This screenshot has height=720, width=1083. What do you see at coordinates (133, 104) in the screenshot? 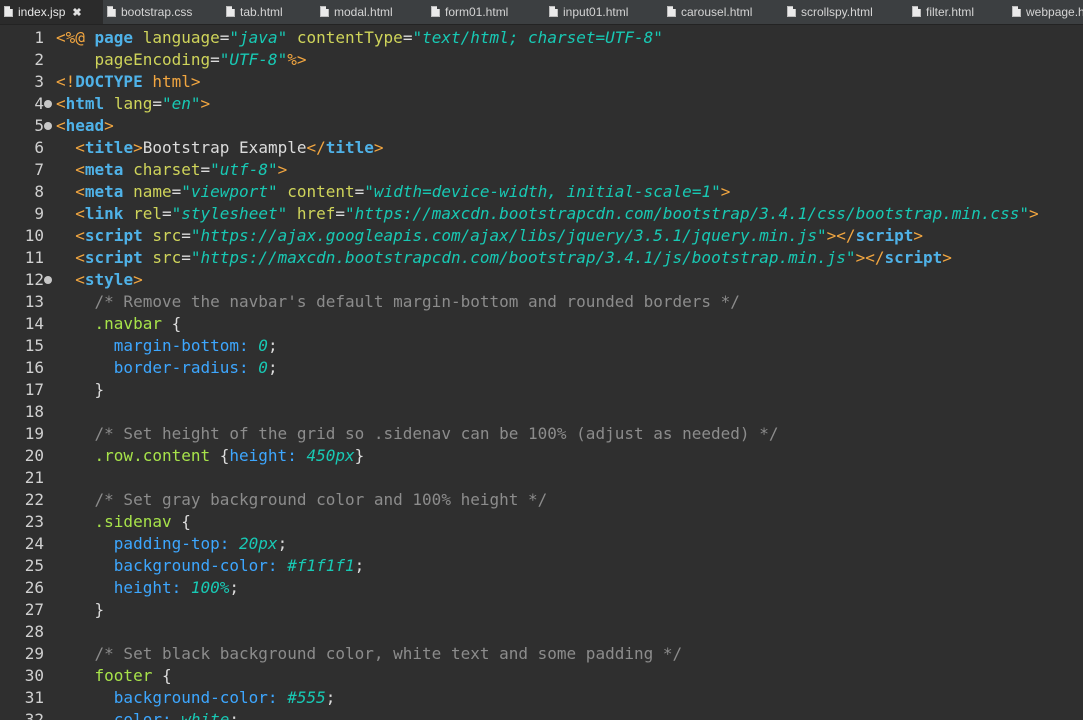
I see `code-line: <html lang="en">` at bounding box center [133, 104].